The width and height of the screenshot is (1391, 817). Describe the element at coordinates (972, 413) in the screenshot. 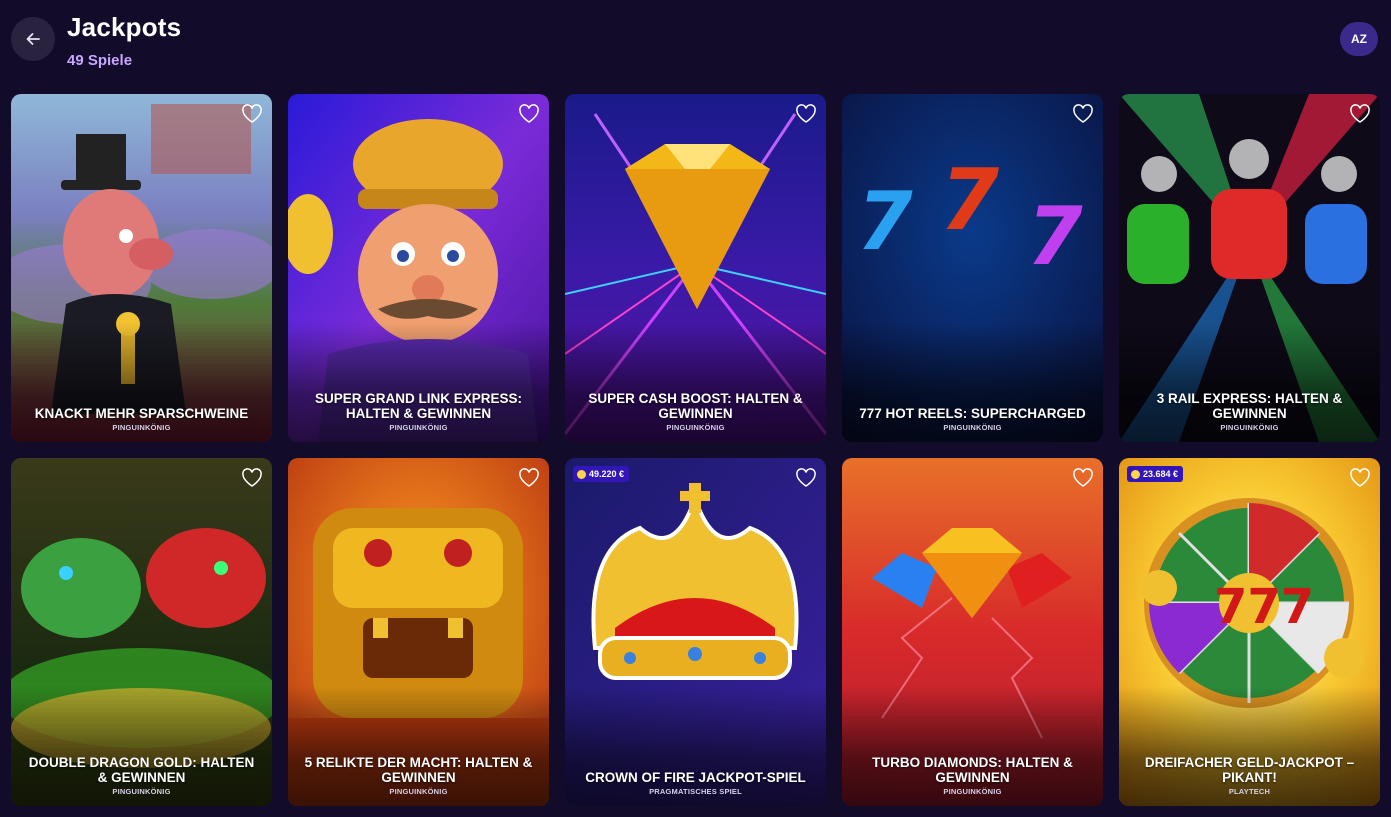

I see `game-title: 777 HOT REELS: SUPERCHARGED` at that location.